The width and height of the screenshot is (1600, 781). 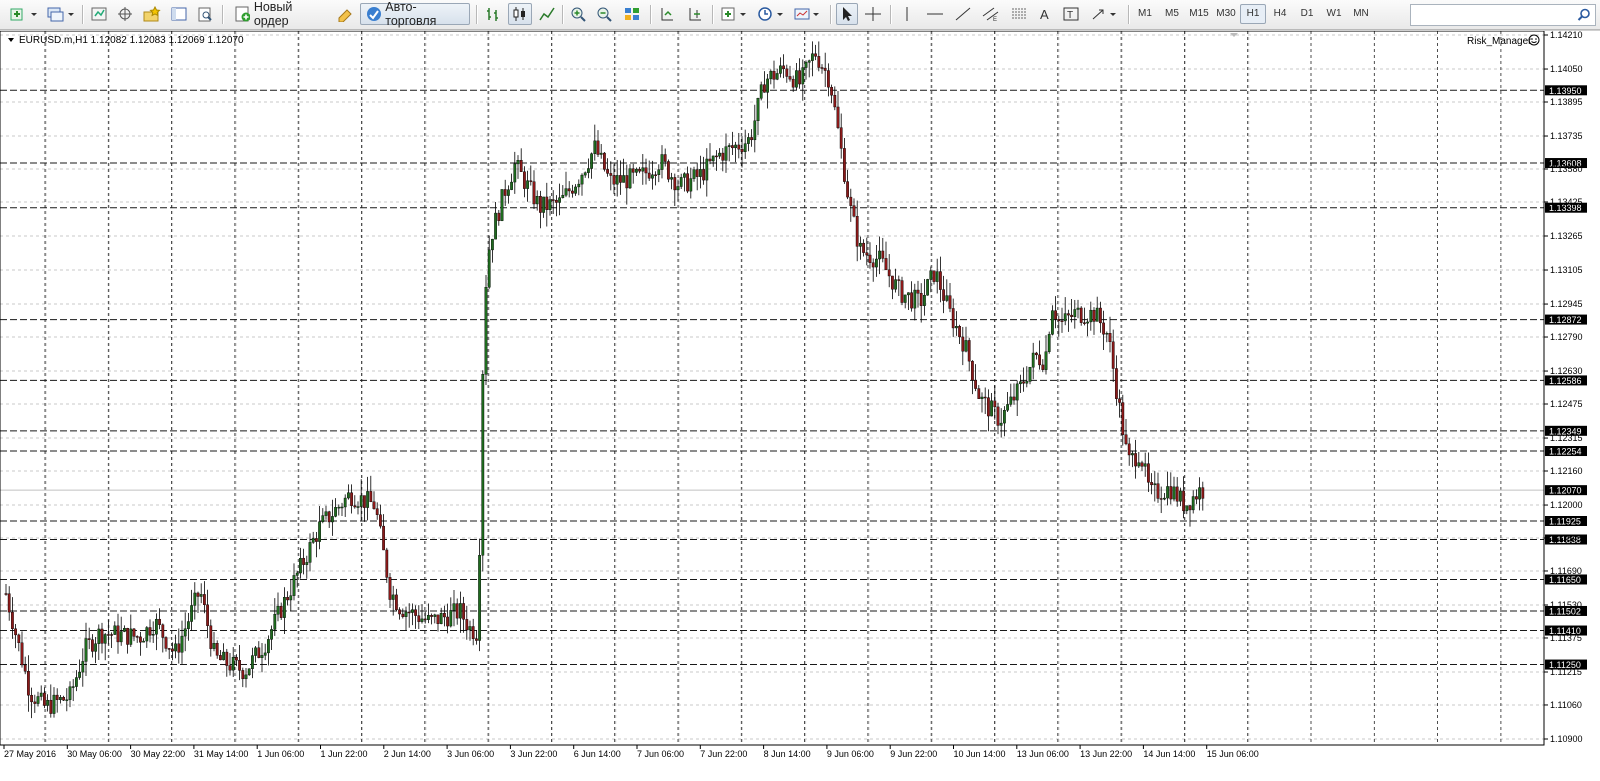 What do you see at coordinates (24, 14) in the screenshot?
I see `new-chart-button` at bounding box center [24, 14].